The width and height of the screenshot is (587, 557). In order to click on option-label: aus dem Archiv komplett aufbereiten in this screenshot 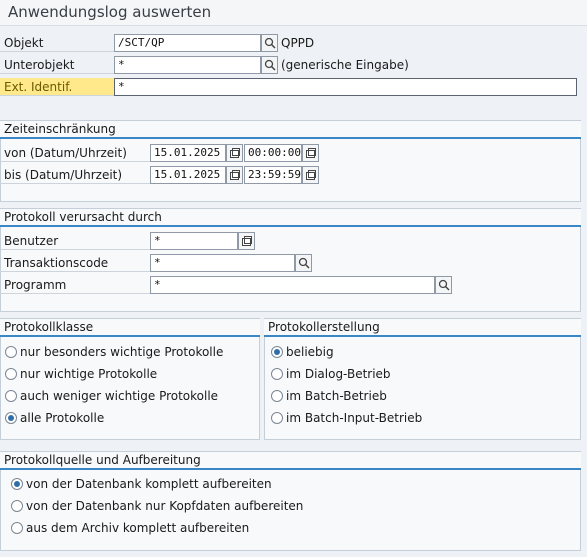, I will do `click(138, 528)`.